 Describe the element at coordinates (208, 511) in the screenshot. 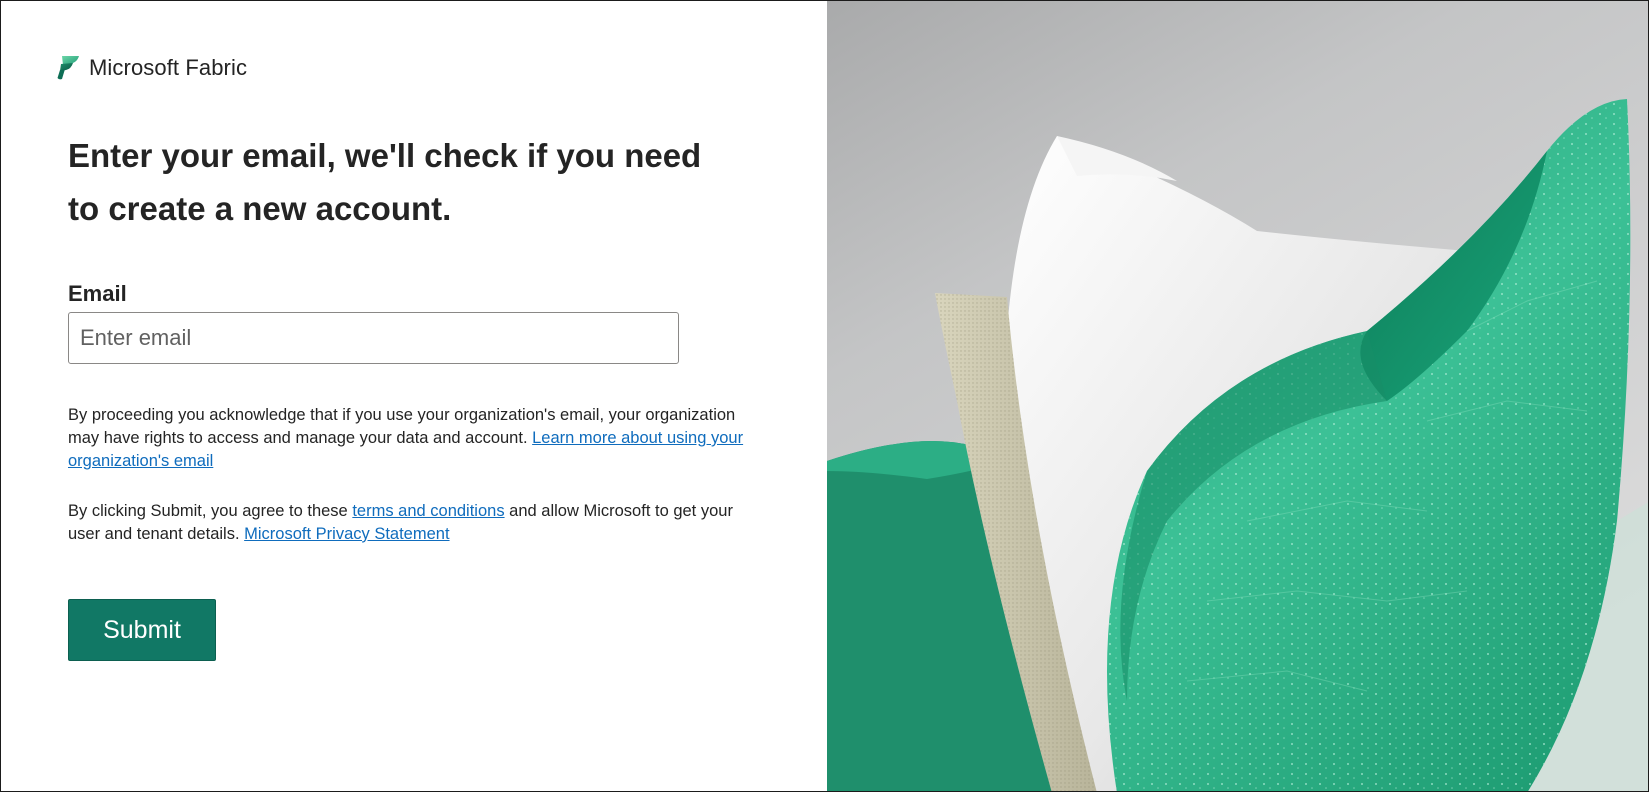

I see `terms-notice-prefix: By clicking Submit, you agree to these` at that location.